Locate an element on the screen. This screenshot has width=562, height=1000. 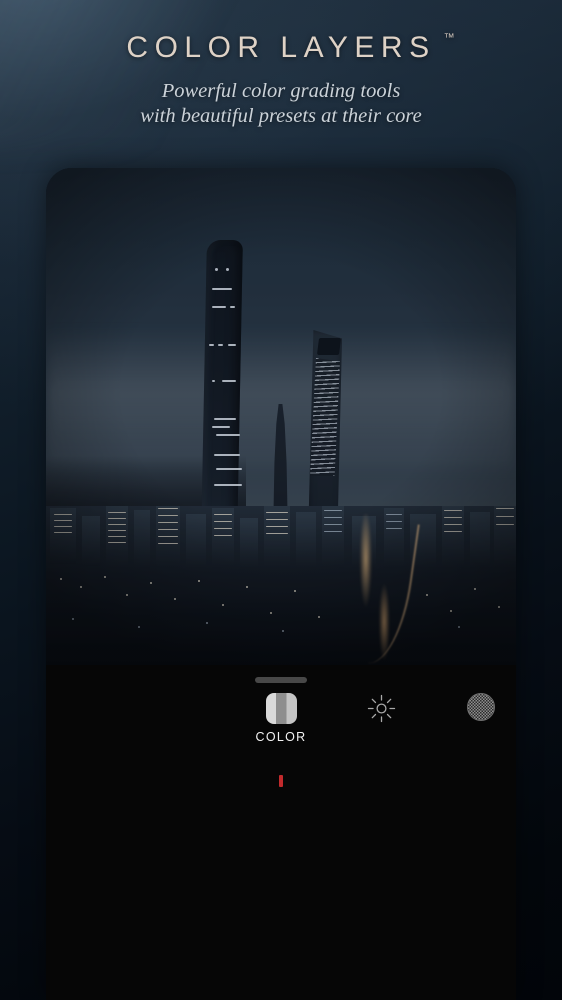
page-title-text: COLOR LAYERS is located at coordinates (281, 47).